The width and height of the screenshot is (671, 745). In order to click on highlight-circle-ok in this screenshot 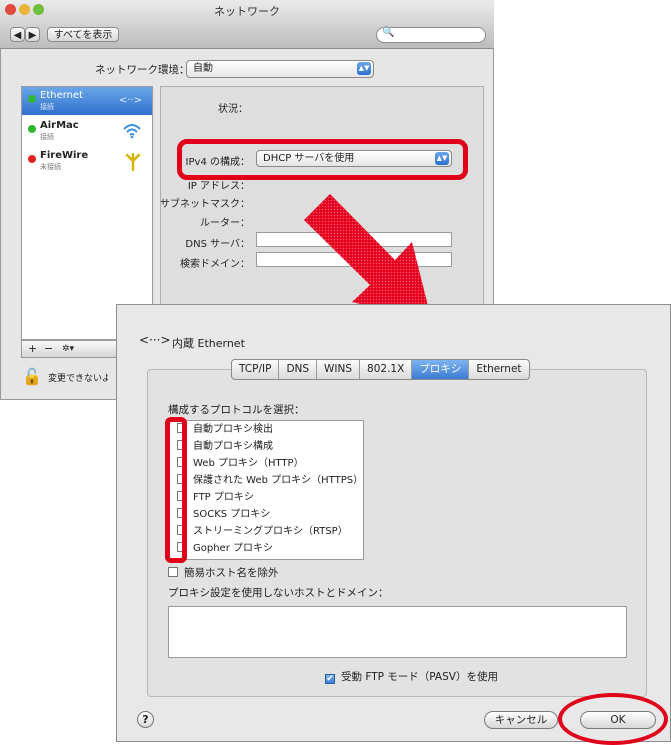, I will do `click(613, 719)`.